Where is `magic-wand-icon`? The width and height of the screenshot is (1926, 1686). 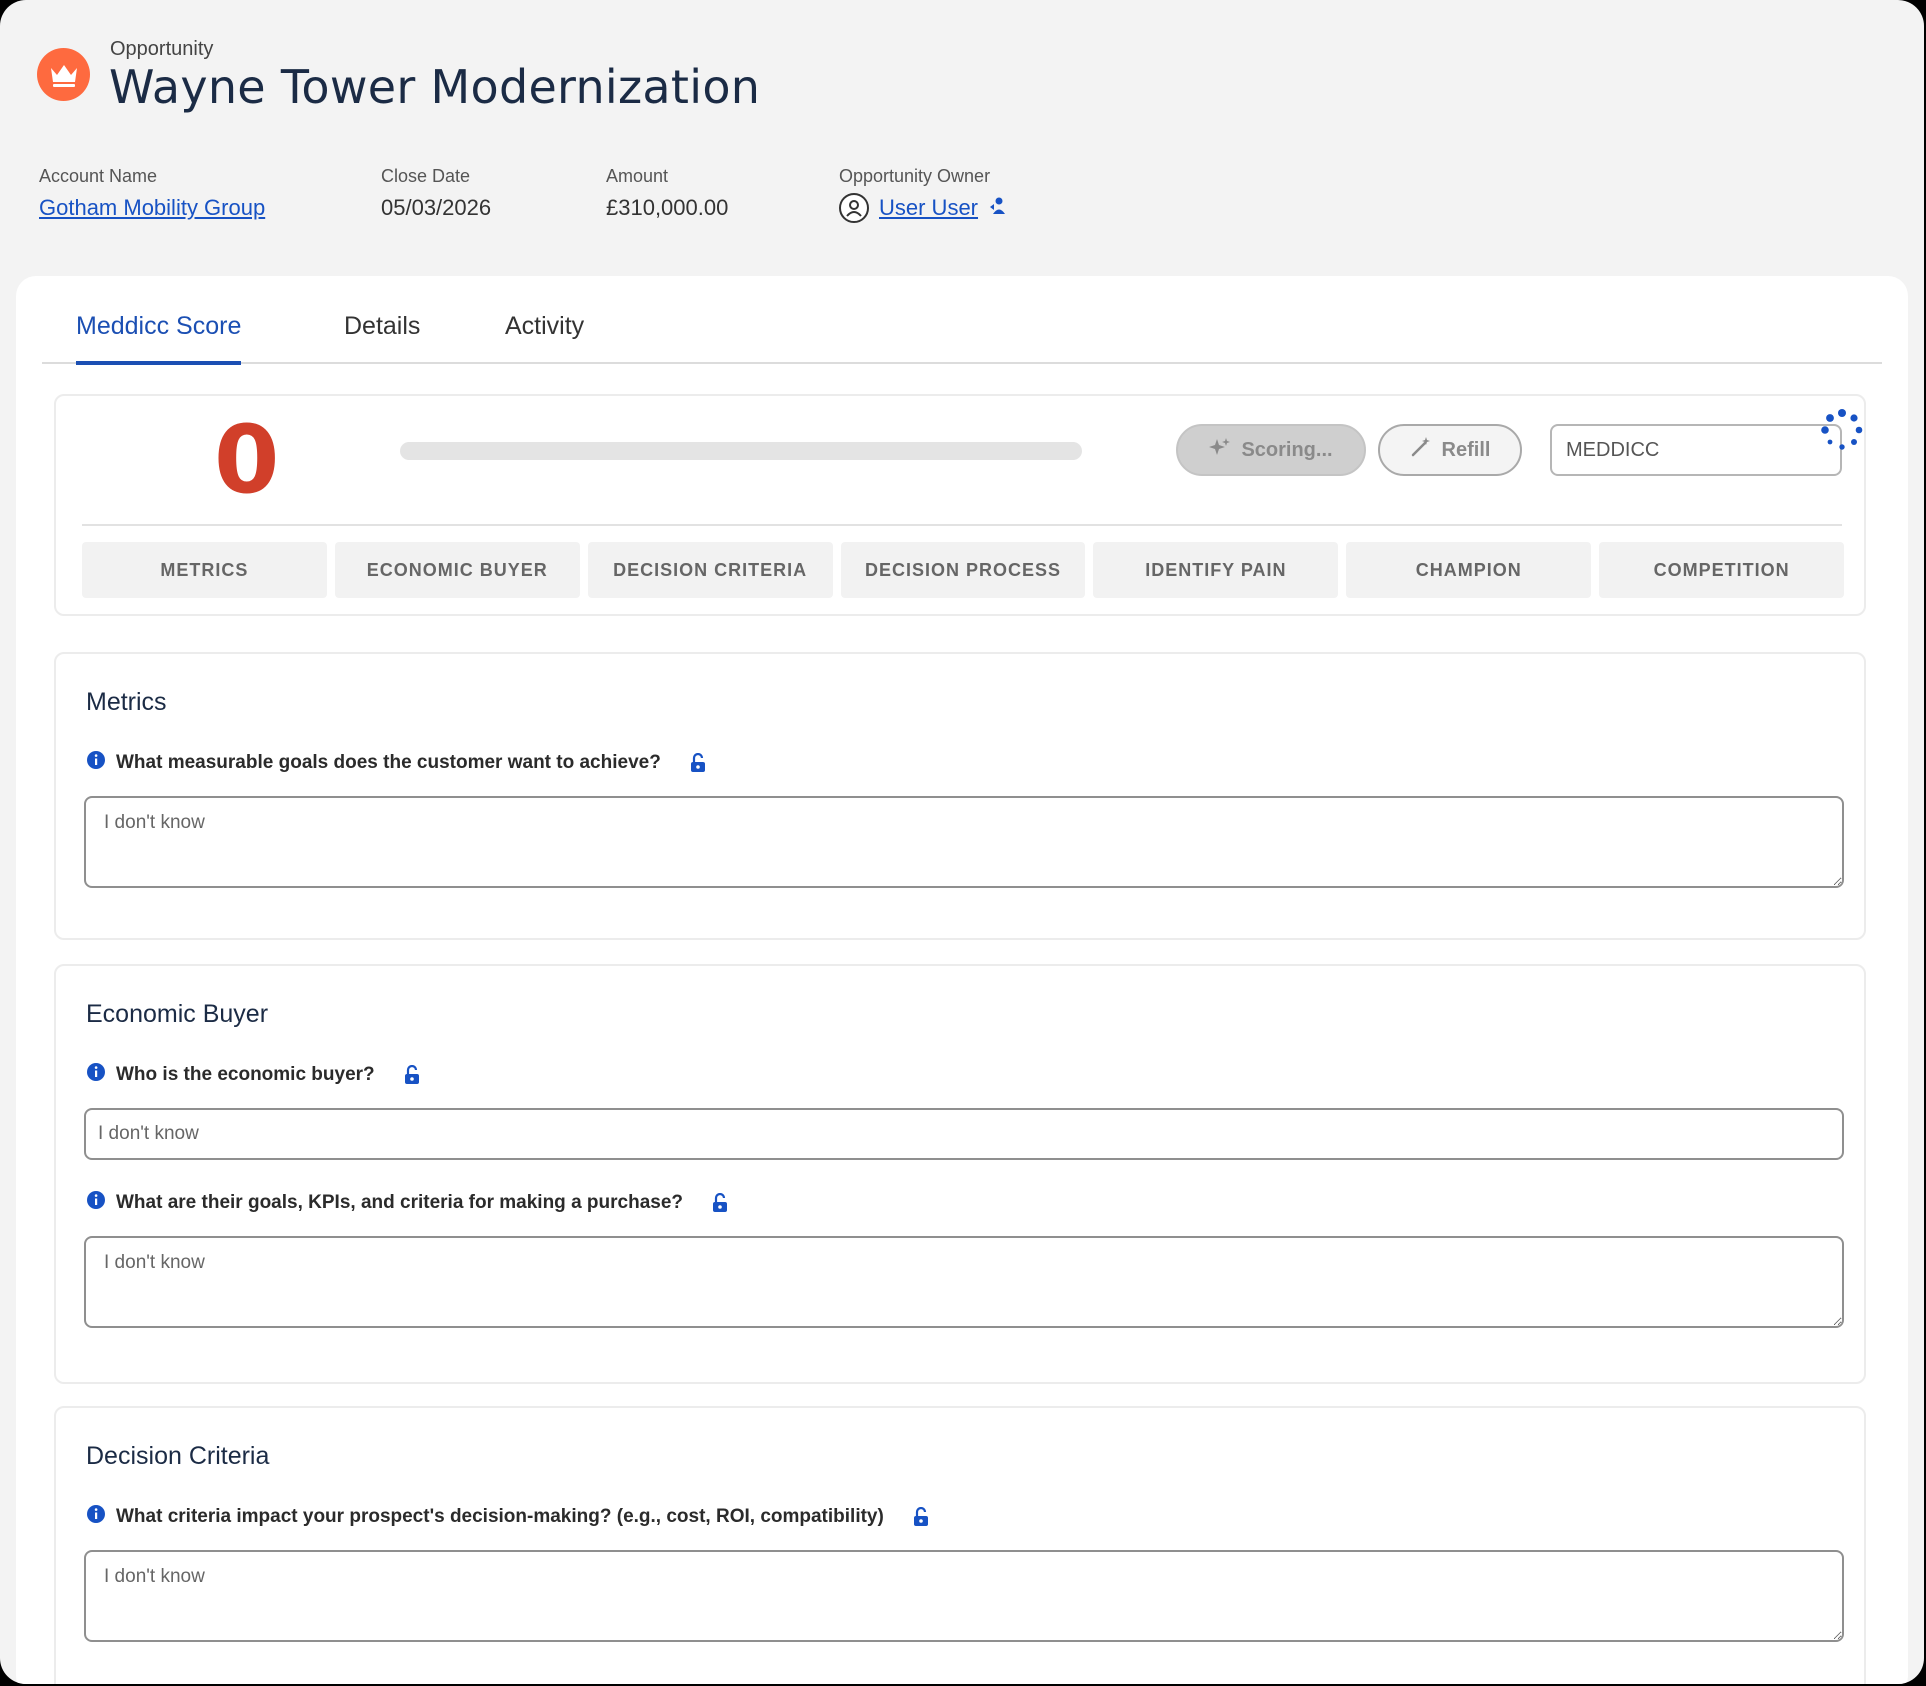 magic-wand-icon is located at coordinates (1421, 450).